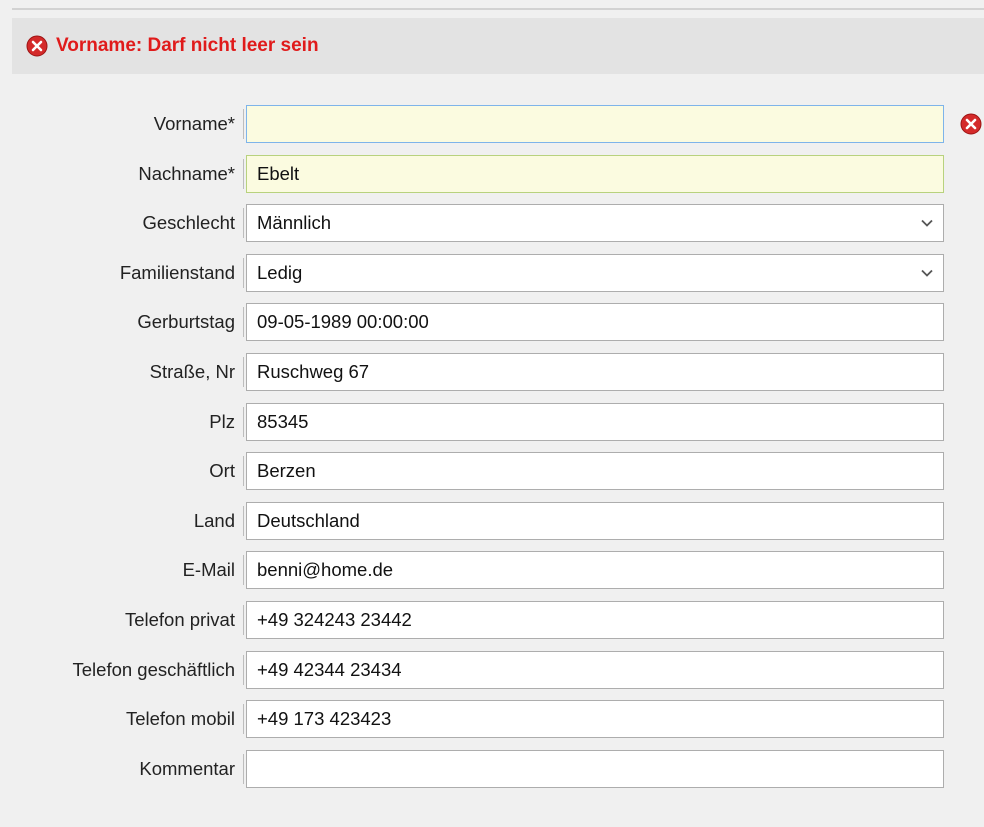 The width and height of the screenshot is (984, 827). I want to click on kommentar-input, so click(595, 768).